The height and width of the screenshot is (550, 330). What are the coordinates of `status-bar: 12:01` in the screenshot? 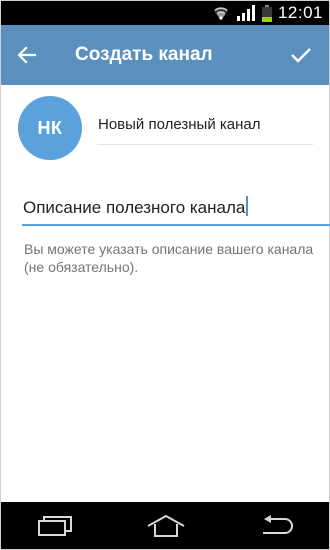 It's located at (165, 13).